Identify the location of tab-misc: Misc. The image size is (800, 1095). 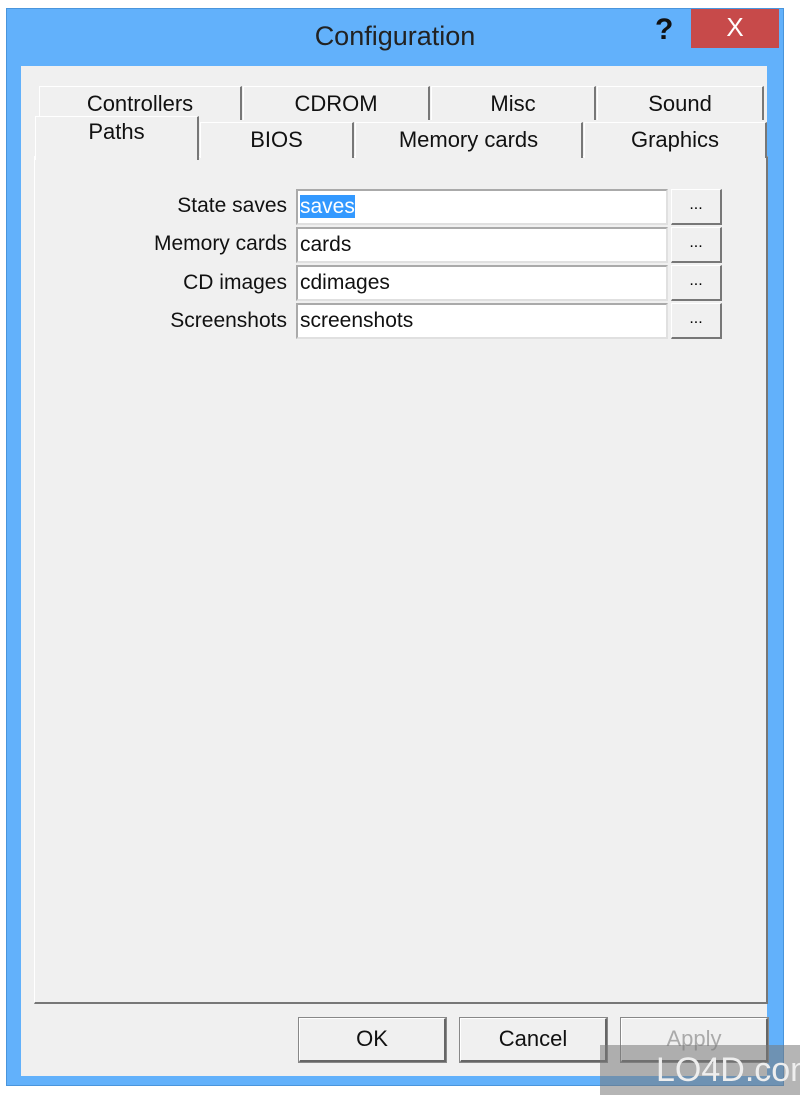
(513, 103).